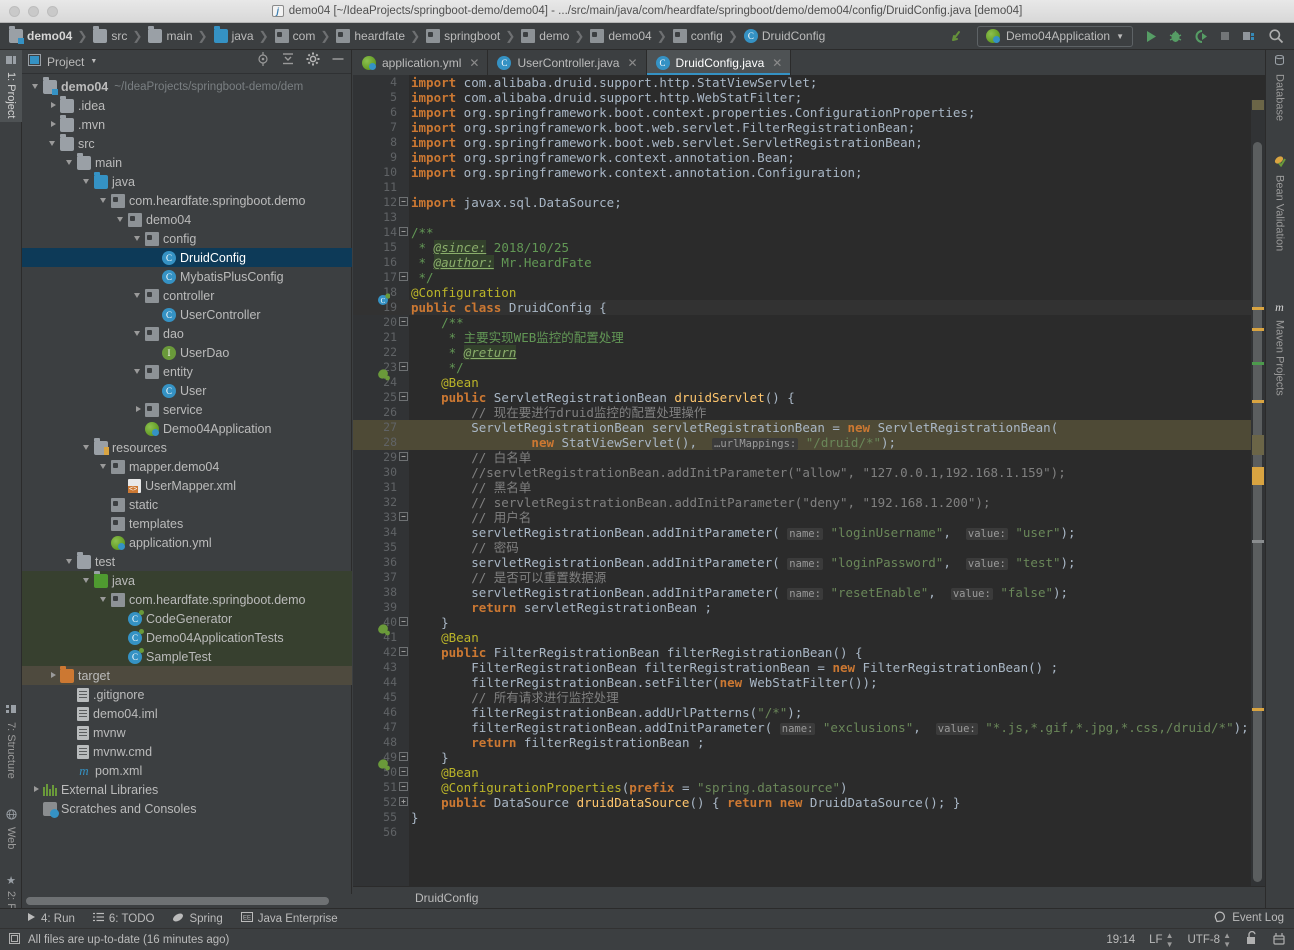 Image resolution: width=1294 pixels, height=950 pixels. I want to click on breadcrumb-item-com: com, so click(295, 36).